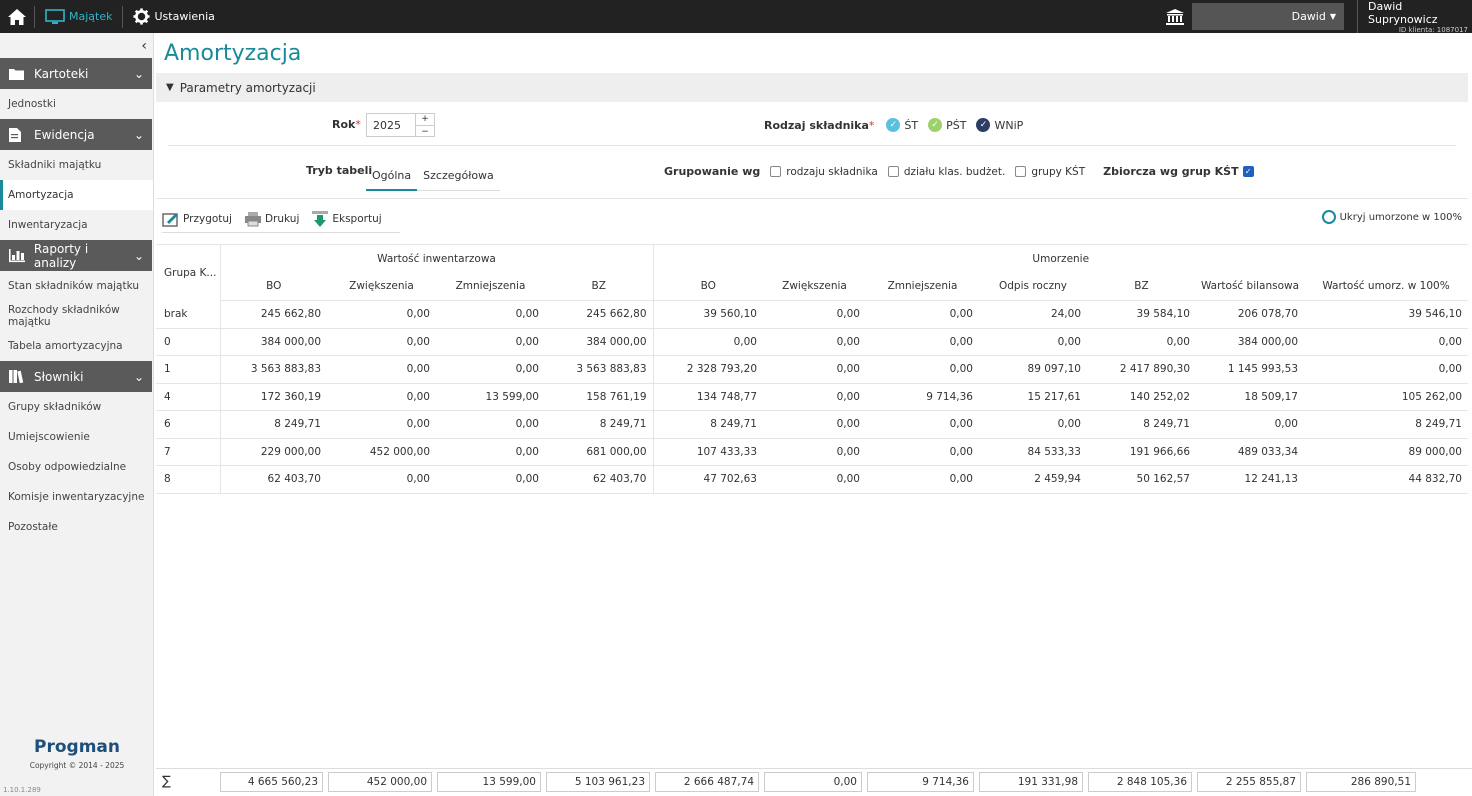 This screenshot has height=796, width=1472. I want to click on chevron-down-icon: ▼, so click(170, 87).